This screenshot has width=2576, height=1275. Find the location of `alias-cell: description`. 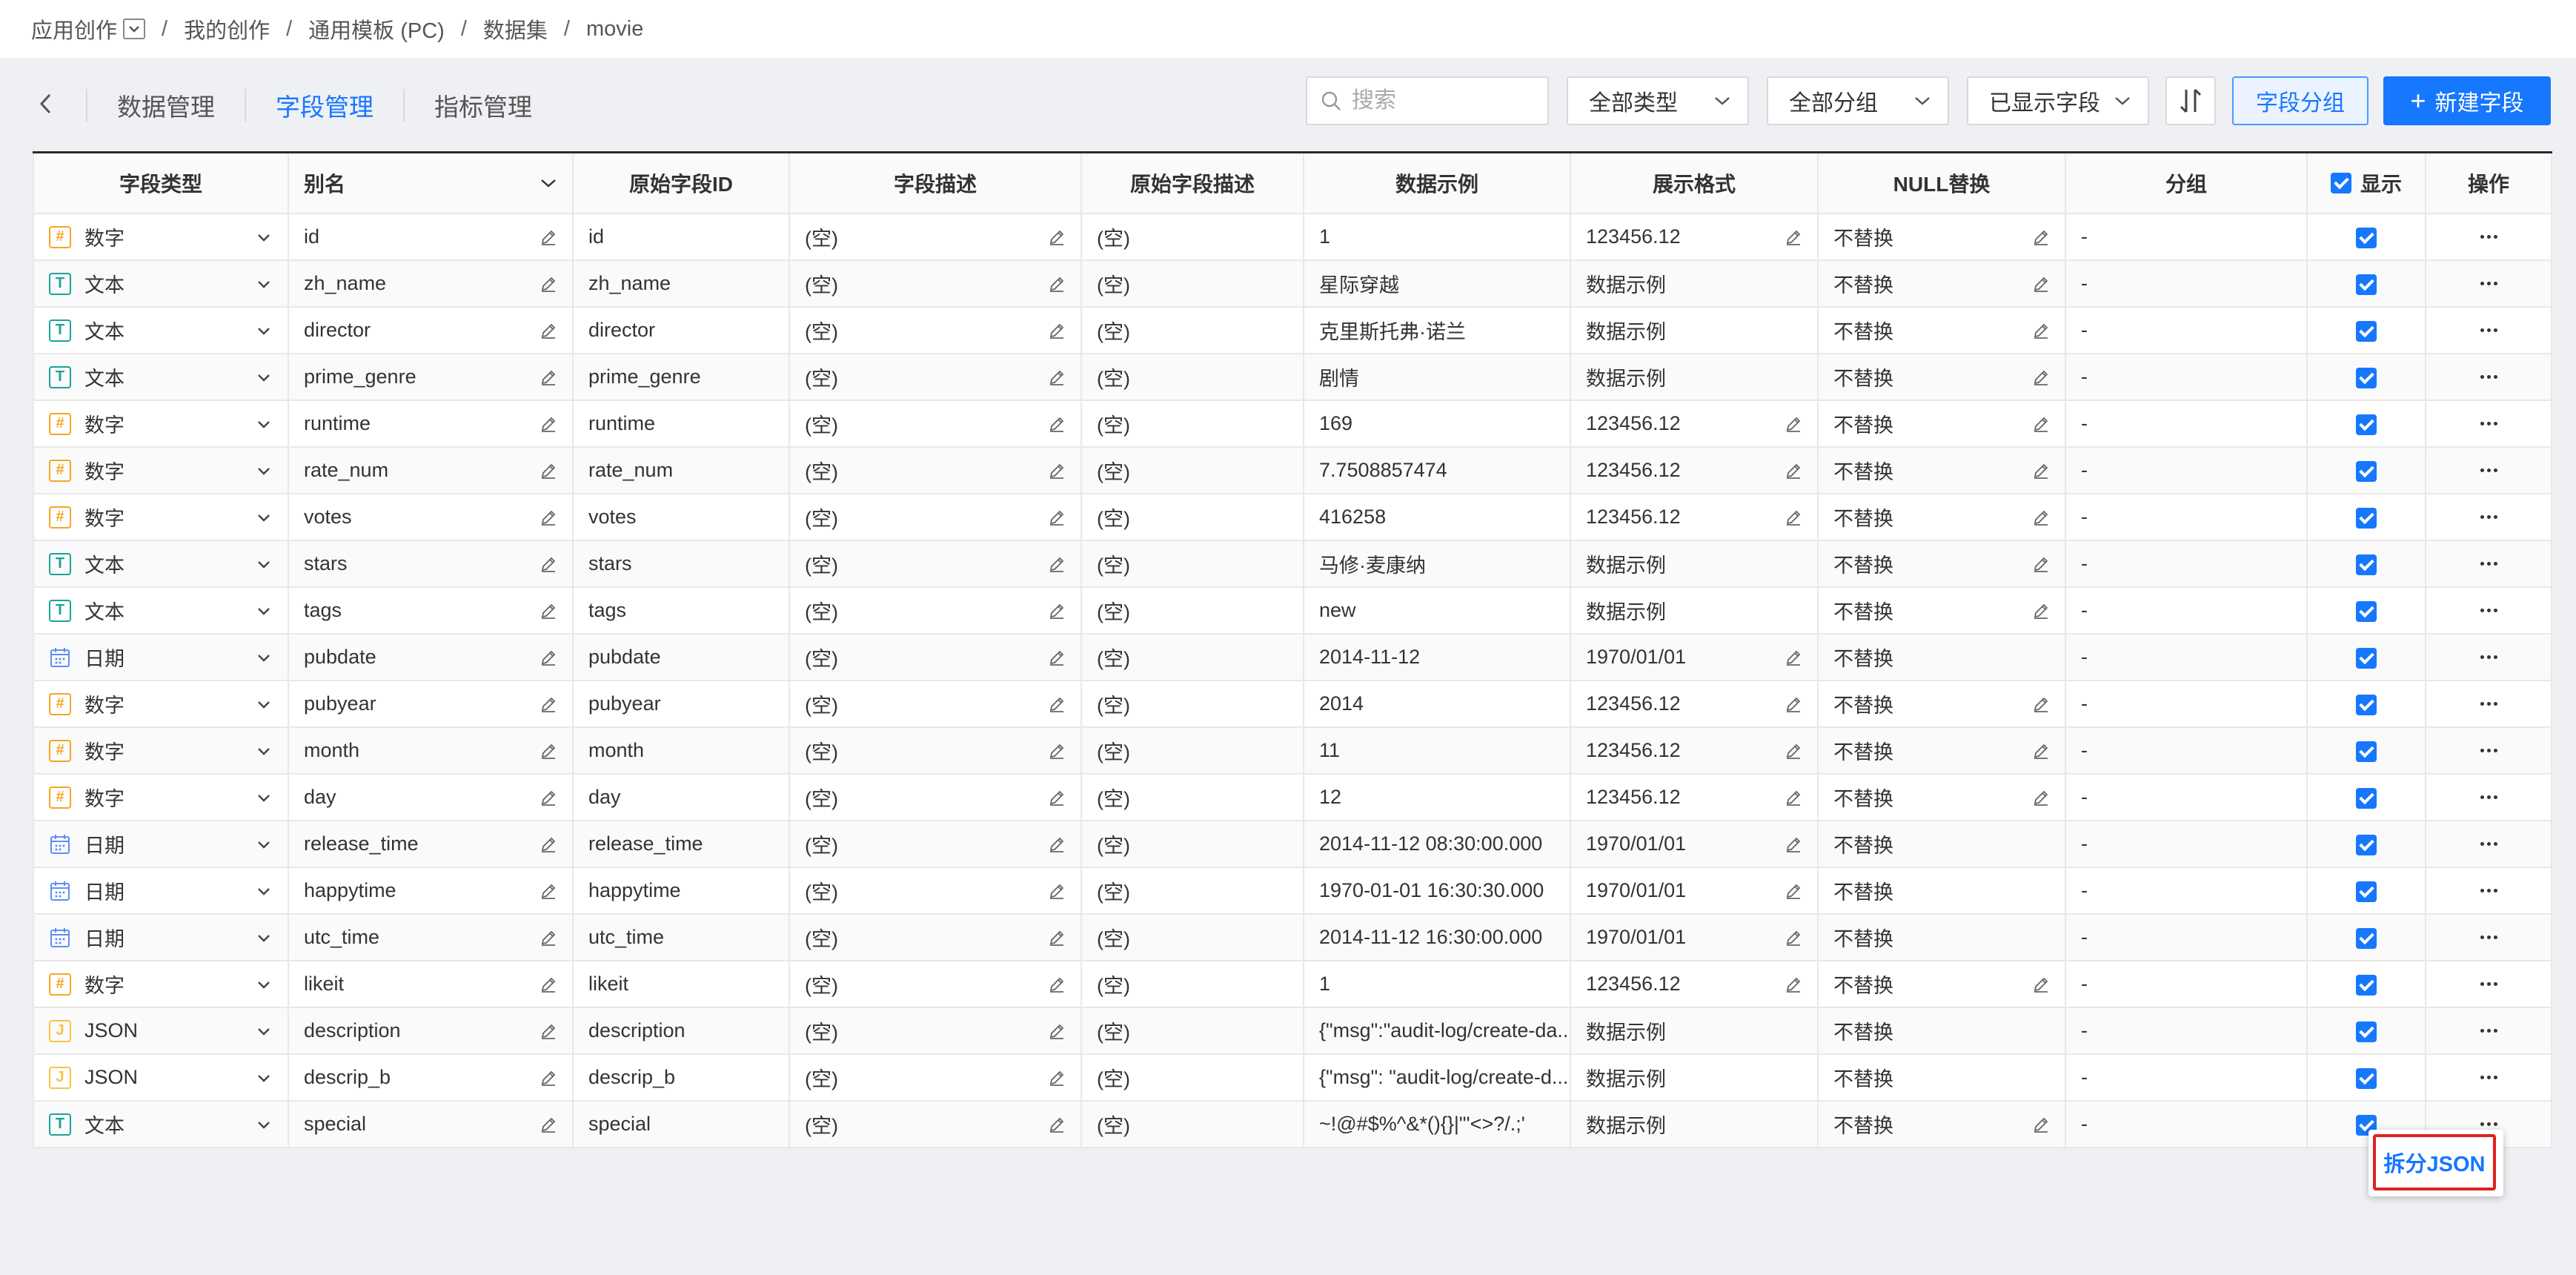

alias-cell: description is located at coordinates (431, 1031).